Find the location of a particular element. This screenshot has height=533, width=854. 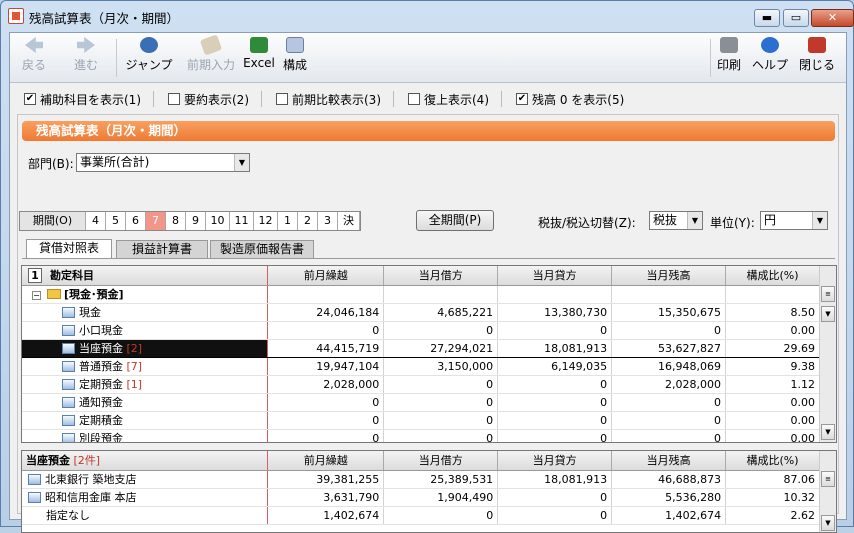

option-3: 前期比較表示(3) is located at coordinates (328, 99).